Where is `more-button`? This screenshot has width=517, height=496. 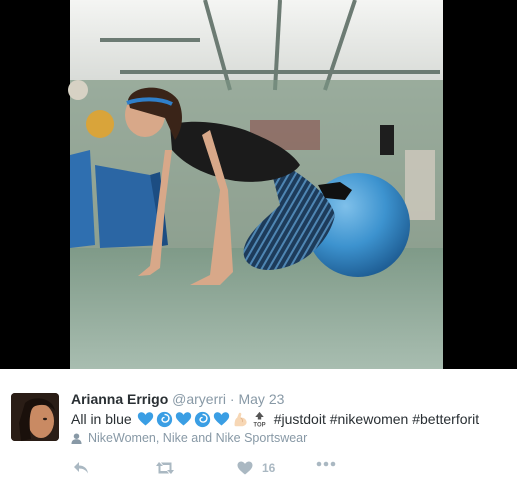 more-button is located at coordinates (326, 464).